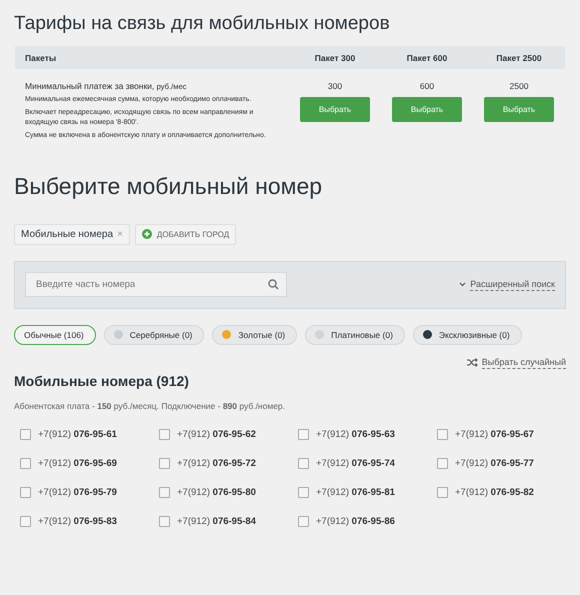 The height and width of the screenshot is (595, 580). What do you see at coordinates (77, 463) in the screenshot?
I see `phone-number: +7(912) 076-95-69` at bounding box center [77, 463].